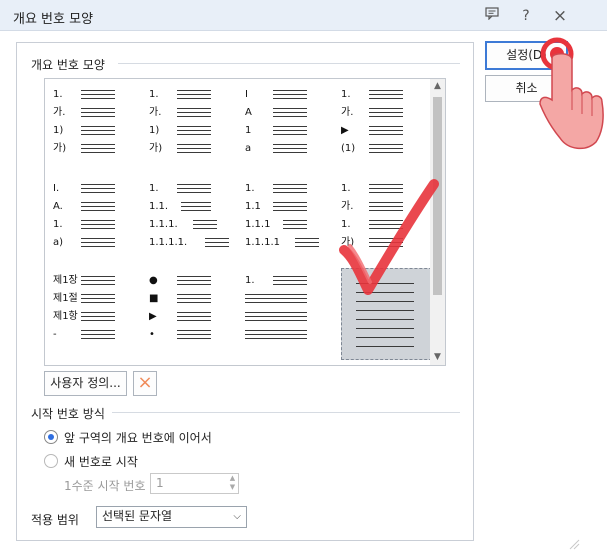  Describe the element at coordinates (293, 222) in the screenshot. I see `preset-cell: 1. 1.1 1.1.1 1.1.1.1` at that location.